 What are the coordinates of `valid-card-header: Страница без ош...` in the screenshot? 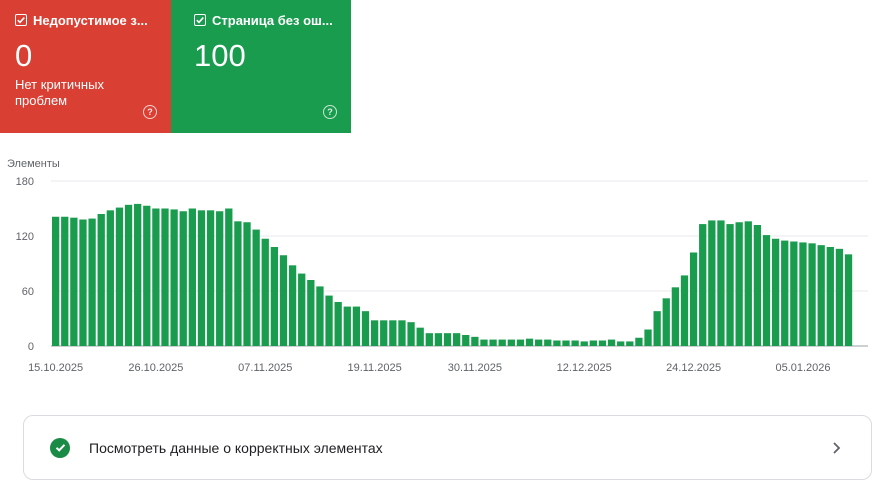 It's located at (267, 20).